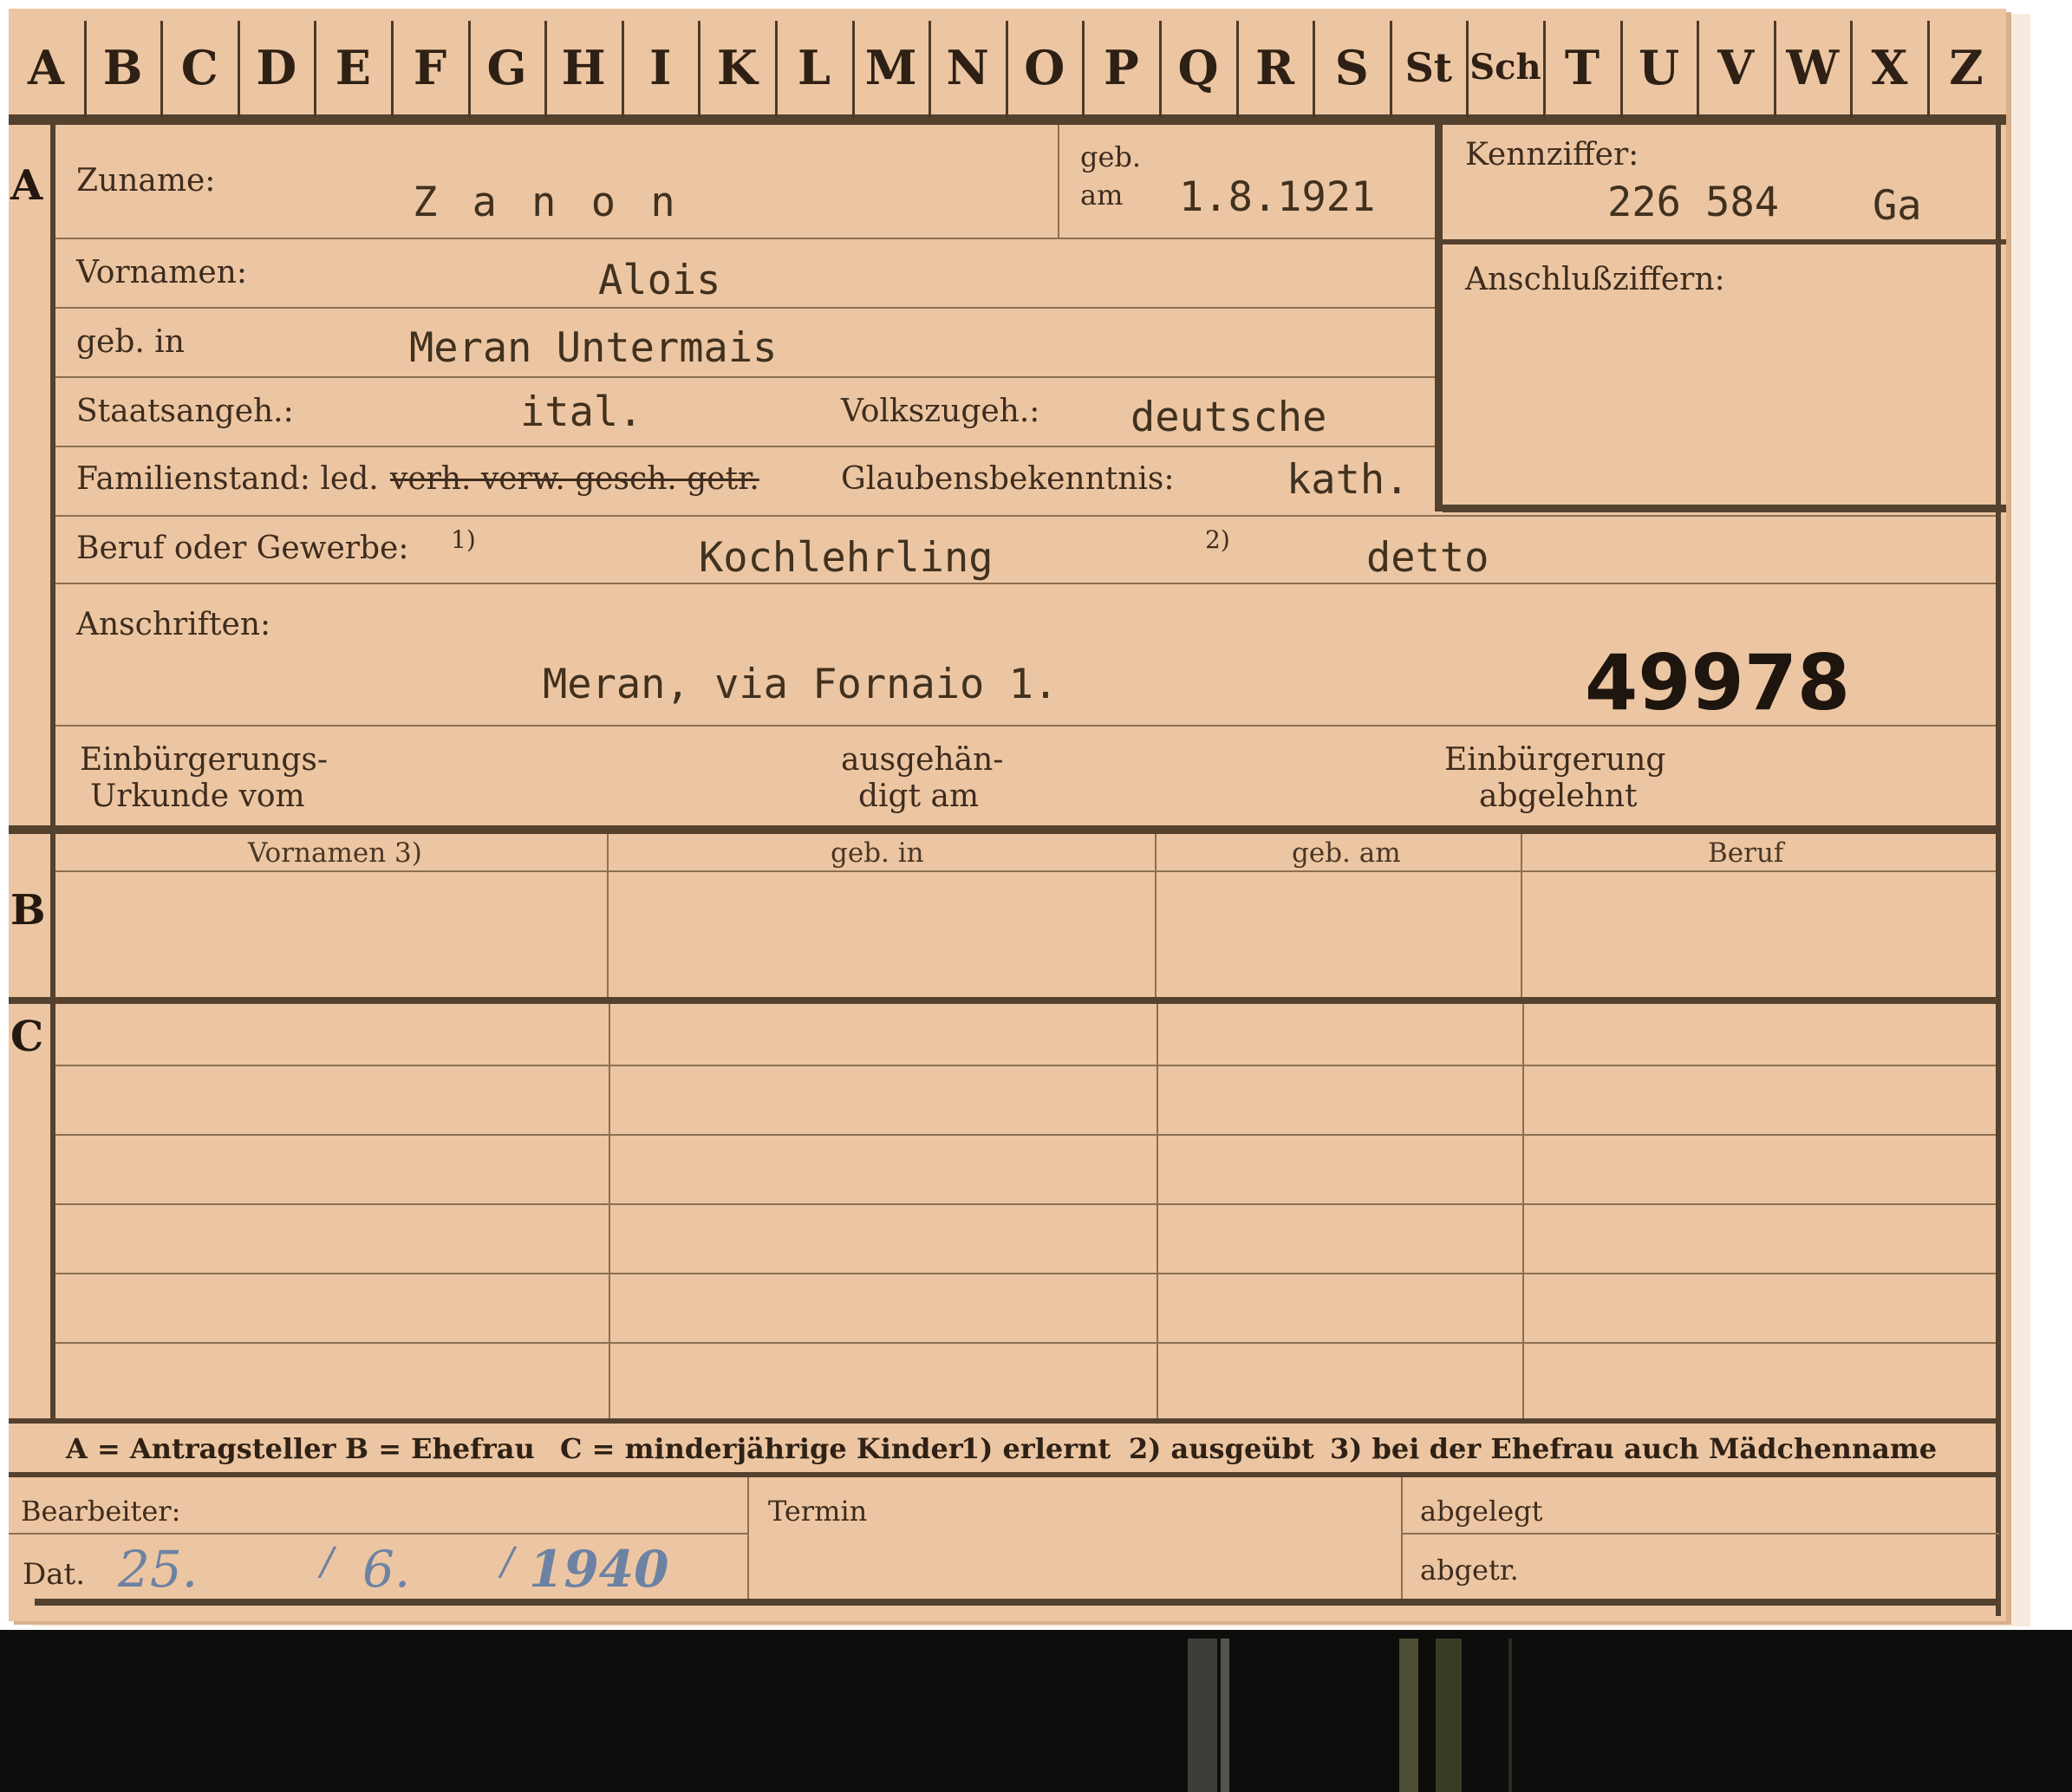 This screenshot has width=2072, height=1792. What do you see at coordinates (26, 185) in the screenshot?
I see `row-marker-a: A` at bounding box center [26, 185].